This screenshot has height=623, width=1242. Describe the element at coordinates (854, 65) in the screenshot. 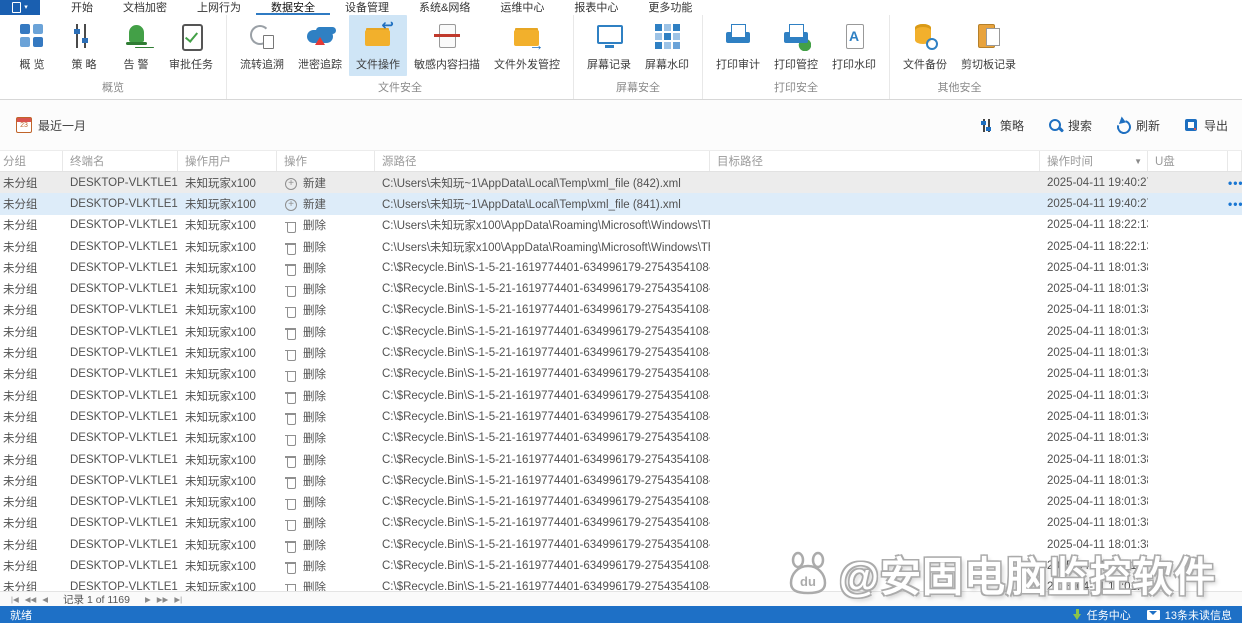

I see `ribbon-button-label: 打印水印` at that location.